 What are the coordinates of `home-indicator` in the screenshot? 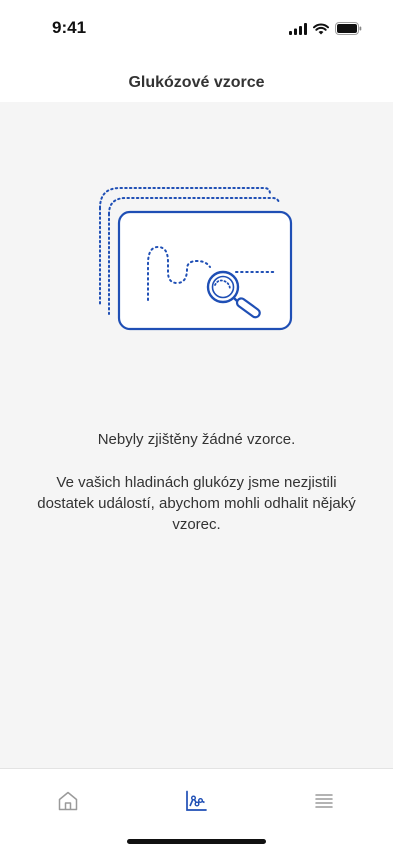 It's located at (196, 841).